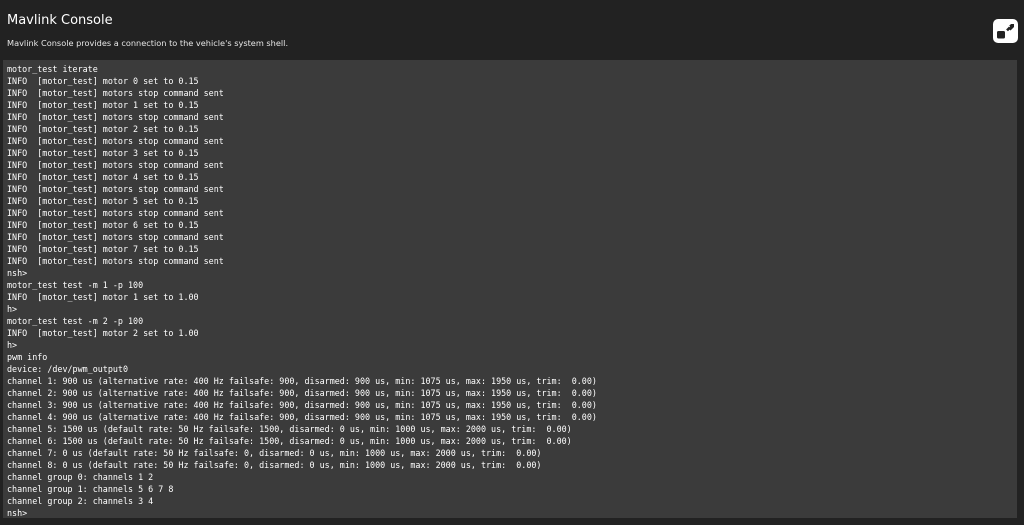 Image resolution: width=1024 pixels, height=525 pixels. What do you see at coordinates (80, 477) in the screenshot?
I see `console-line: channel group 0: channels 1 2` at bounding box center [80, 477].